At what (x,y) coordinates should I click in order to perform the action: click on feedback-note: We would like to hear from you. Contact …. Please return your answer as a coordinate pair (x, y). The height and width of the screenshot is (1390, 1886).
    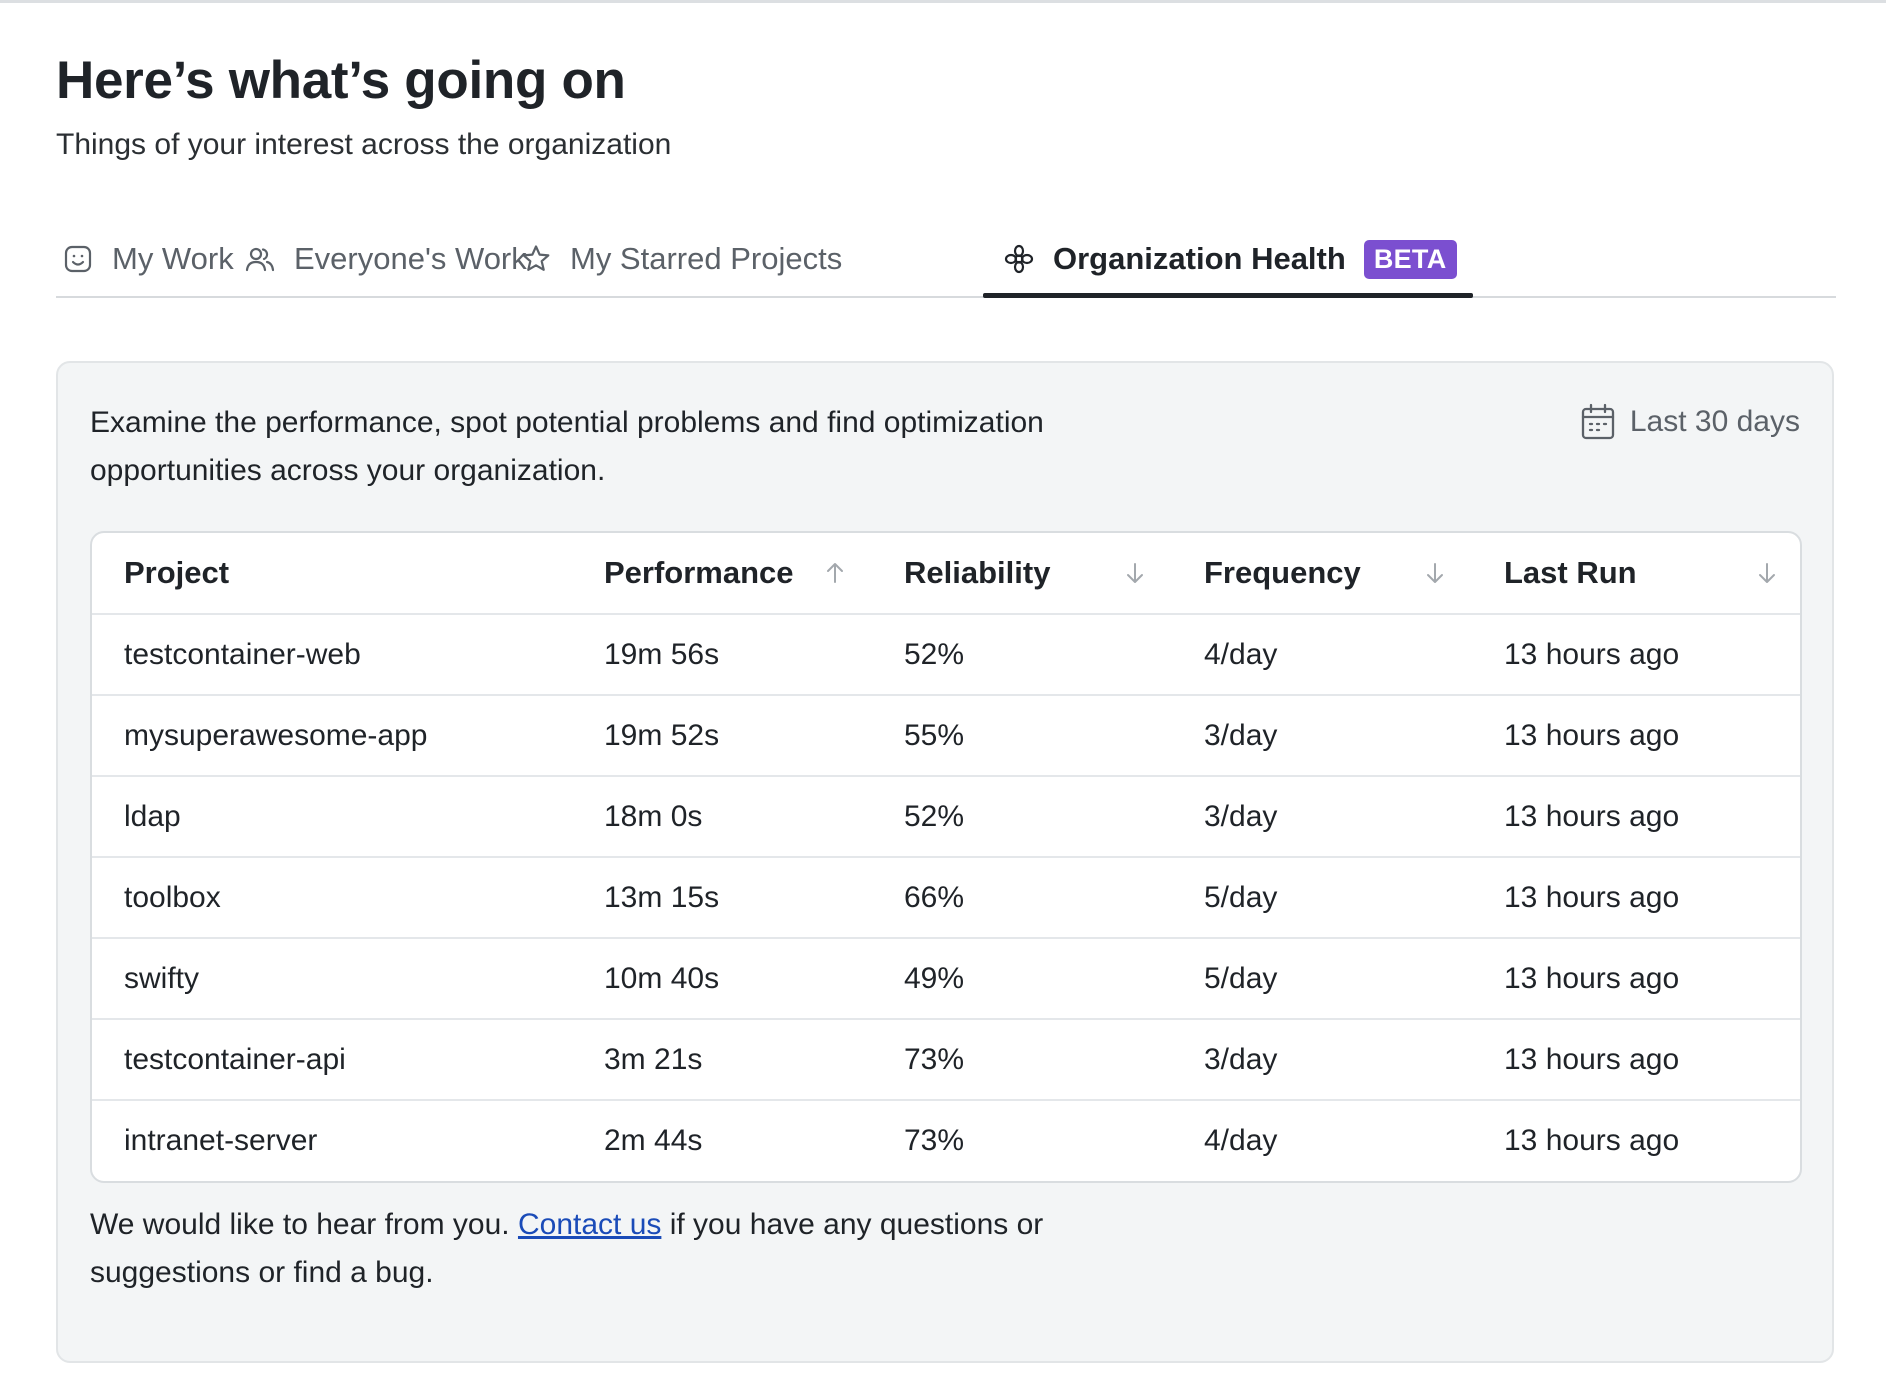
    Looking at the image, I should click on (590, 1249).